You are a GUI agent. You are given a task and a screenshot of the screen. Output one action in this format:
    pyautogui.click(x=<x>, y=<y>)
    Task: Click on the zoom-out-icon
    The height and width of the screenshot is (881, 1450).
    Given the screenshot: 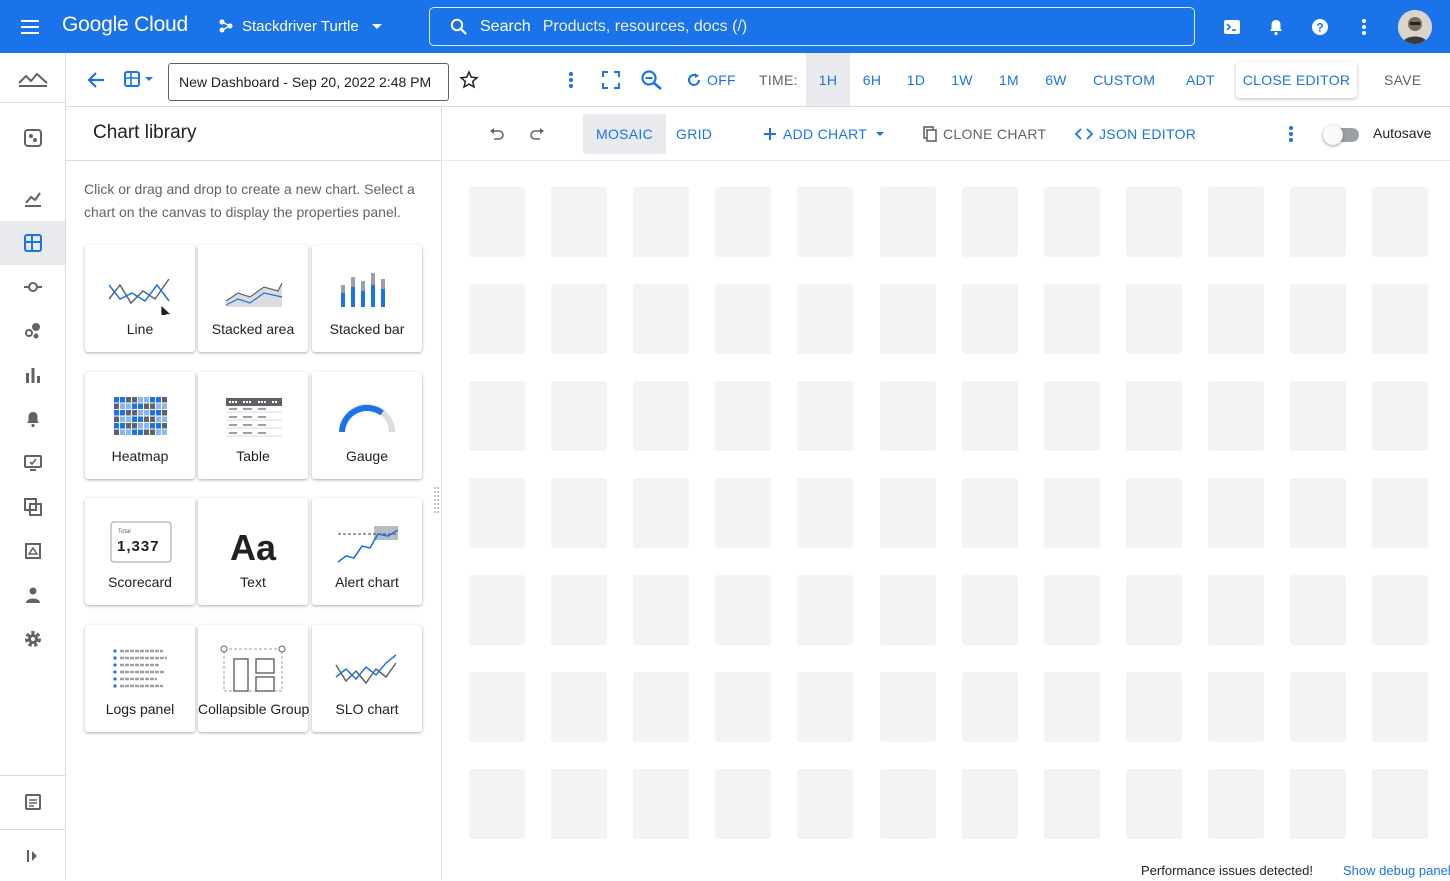 What is the action you would take?
    pyautogui.click(x=652, y=79)
    